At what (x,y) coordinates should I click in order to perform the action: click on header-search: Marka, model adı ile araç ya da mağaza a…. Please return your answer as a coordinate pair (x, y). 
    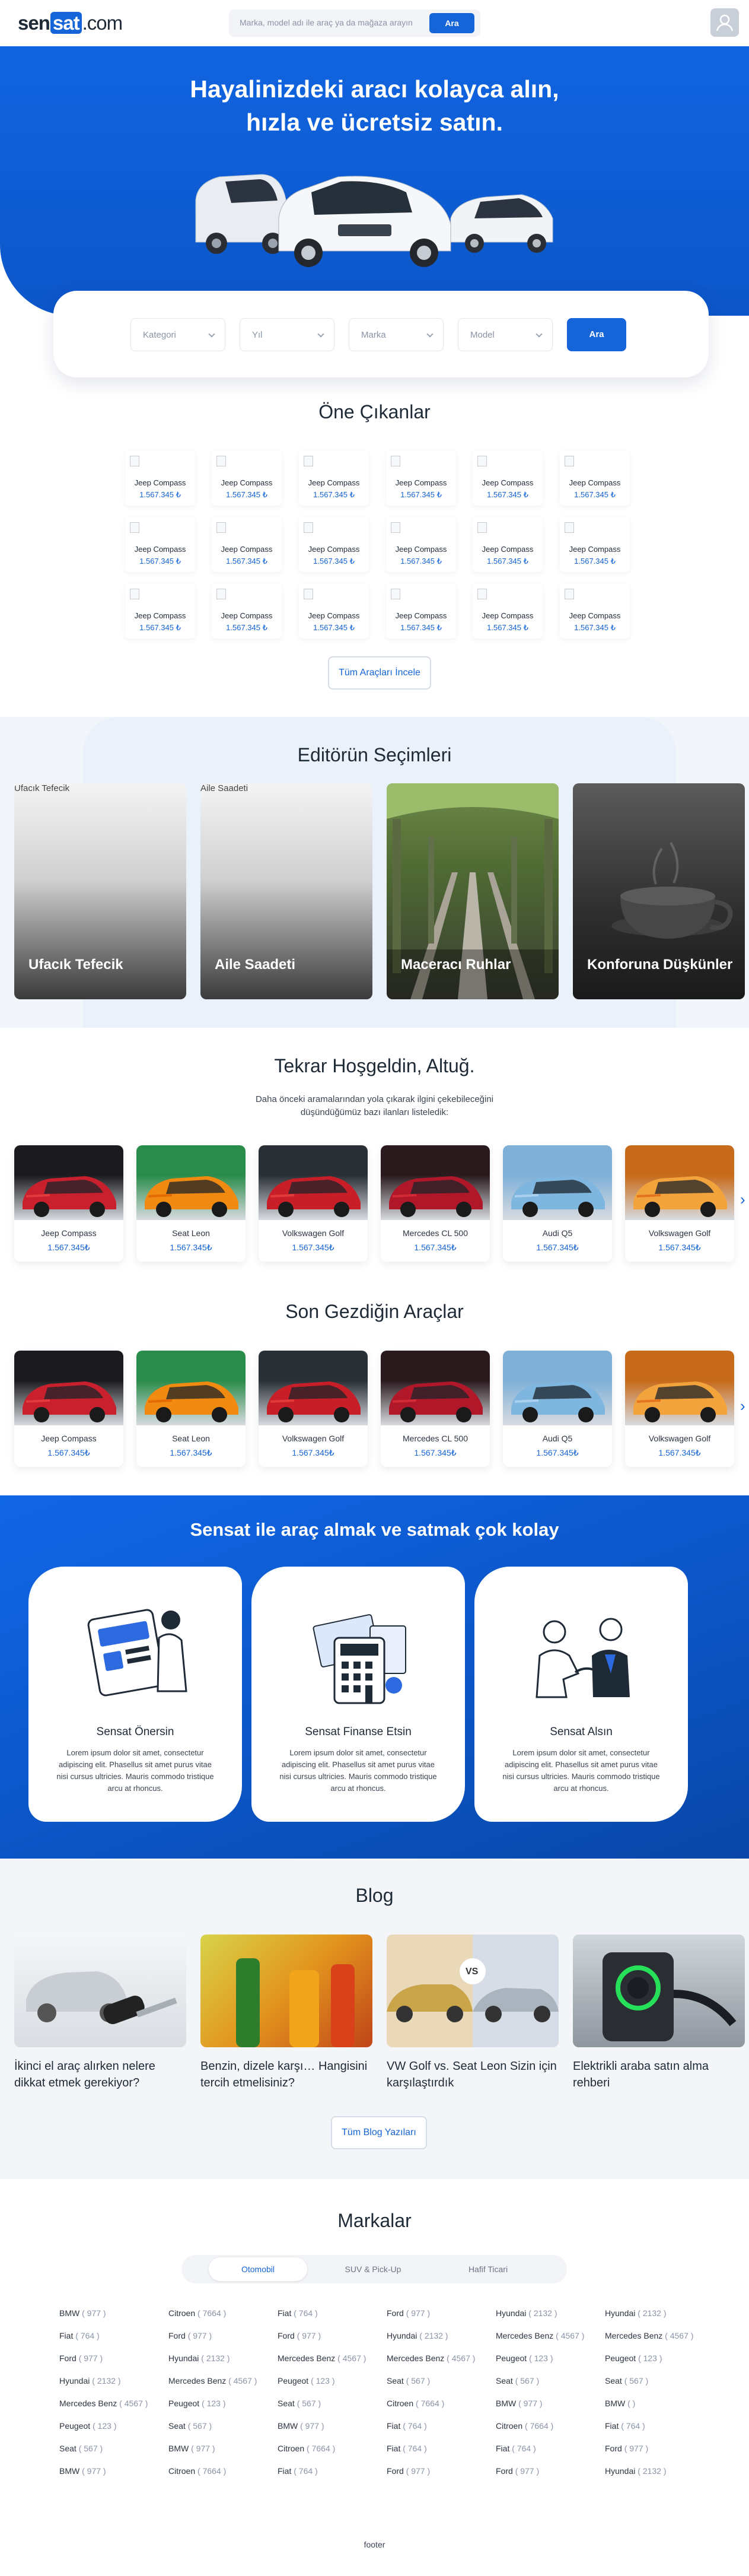
    Looking at the image, I should click on (354, 23).